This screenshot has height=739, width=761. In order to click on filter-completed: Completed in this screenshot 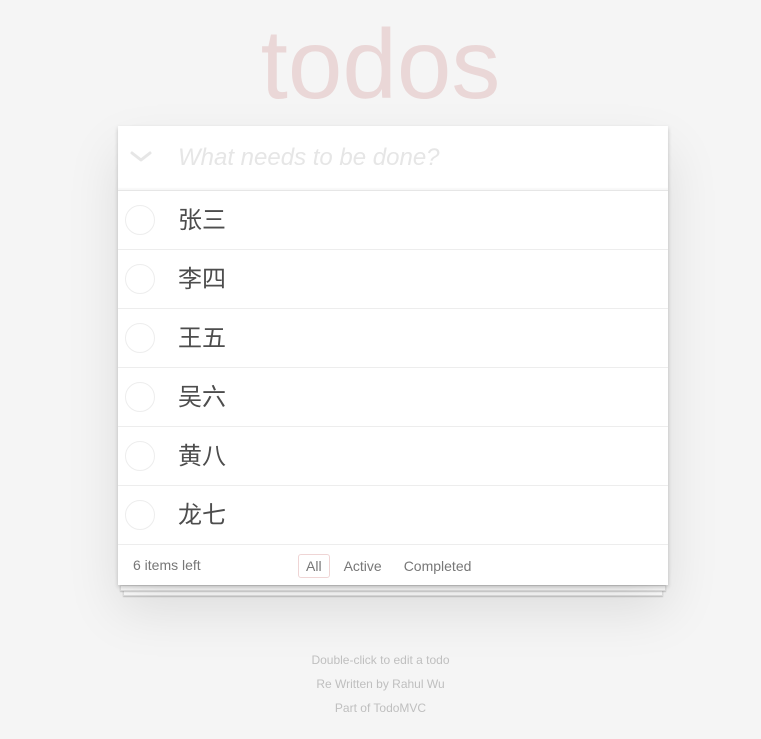, I will do `click(438, 566)`.